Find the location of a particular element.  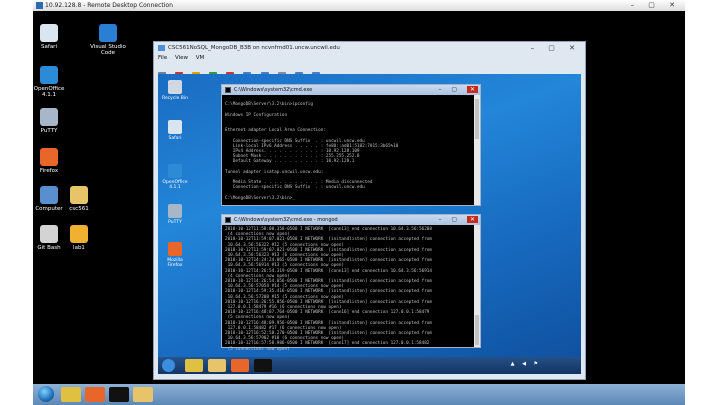

cmd1-title: C:\Windows\system32\cmd.exe is located at coordinates (273, 90).